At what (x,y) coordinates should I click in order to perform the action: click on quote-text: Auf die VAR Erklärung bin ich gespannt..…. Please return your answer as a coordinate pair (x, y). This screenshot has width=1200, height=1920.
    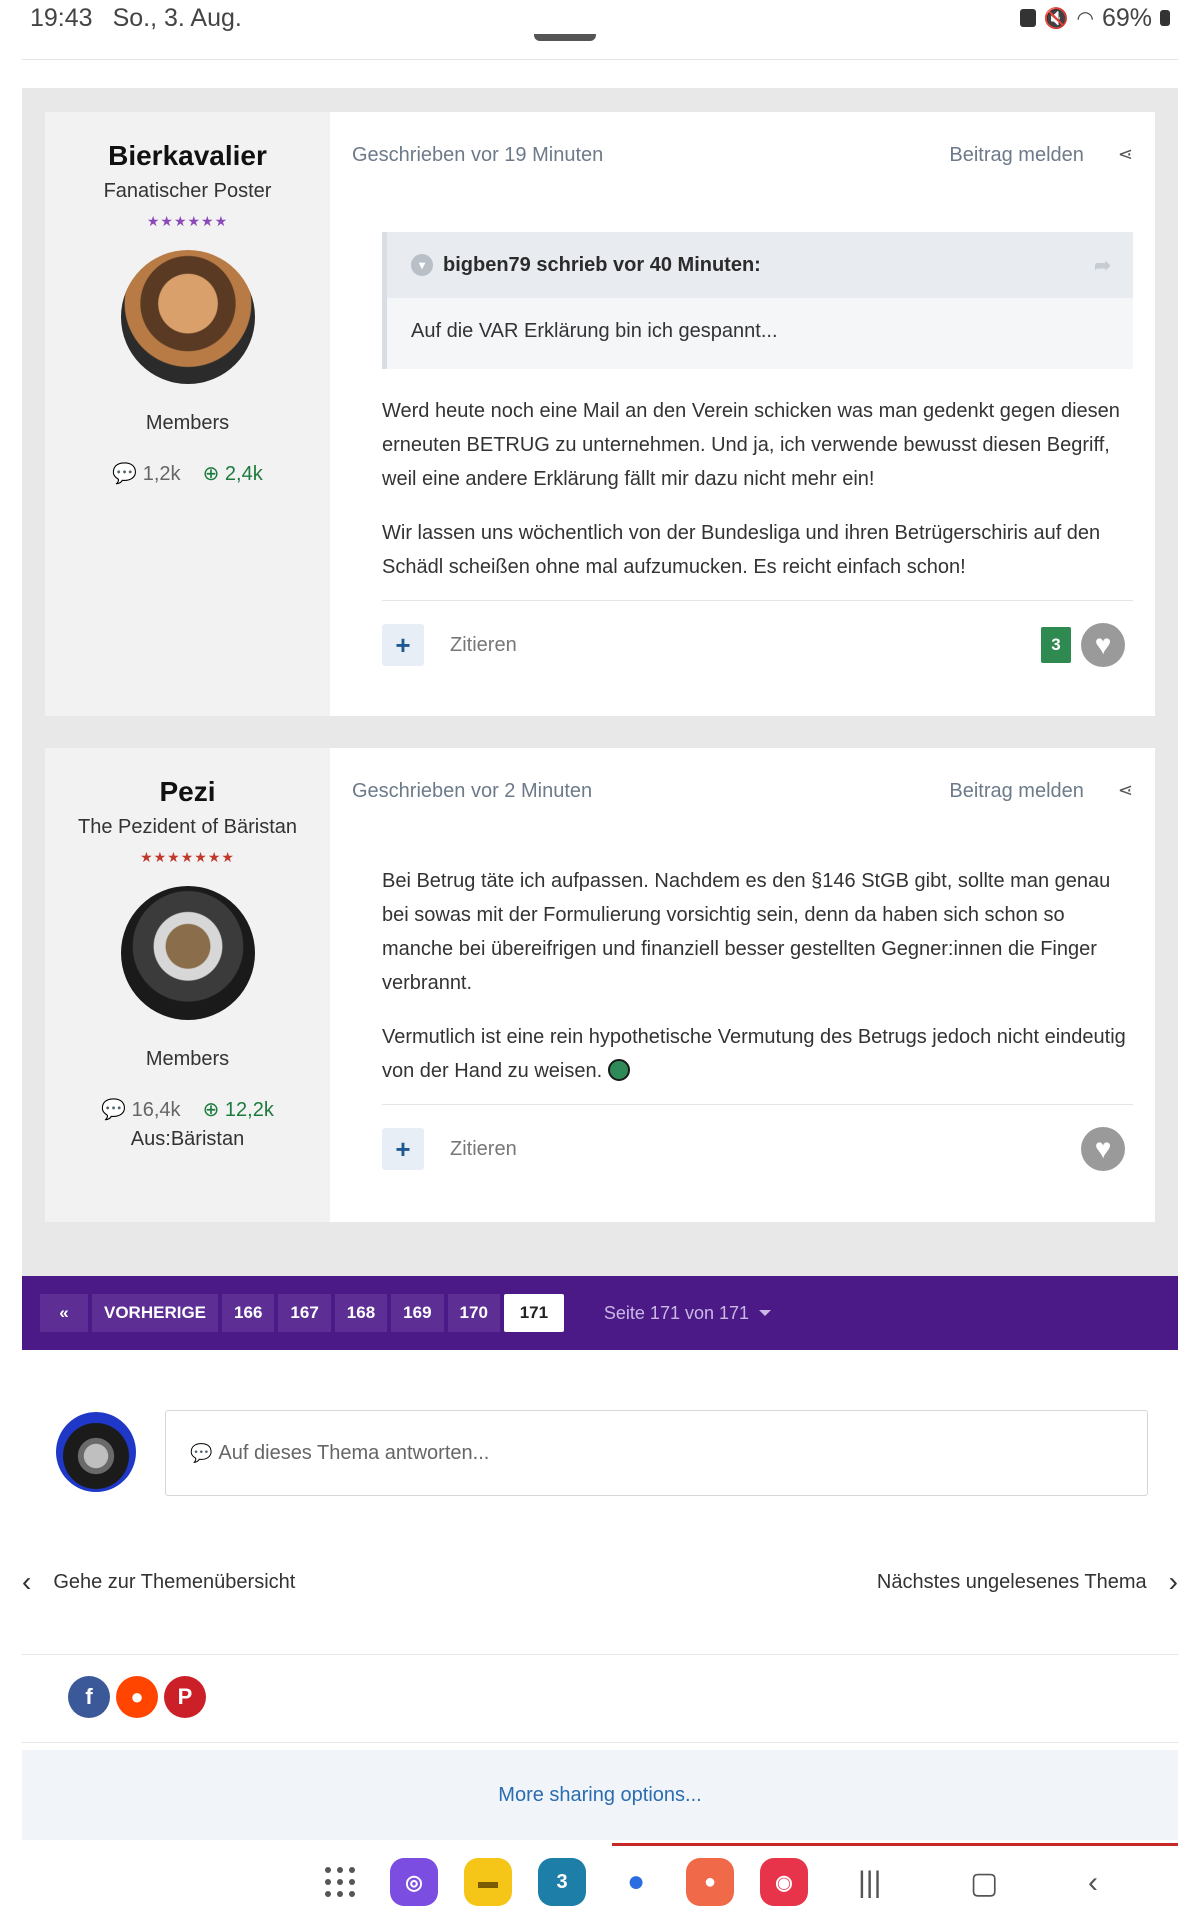
    Looking at the image, I should click on (594, 331).